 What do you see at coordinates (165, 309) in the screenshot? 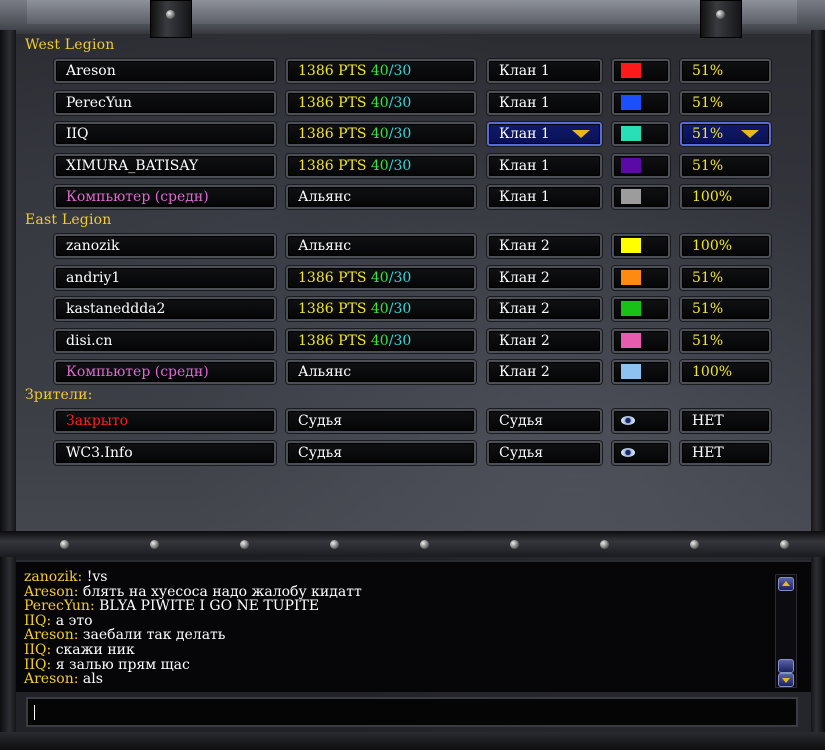
I see `player-name-slot: kastaneddda2` at bounding box center [165, 309].